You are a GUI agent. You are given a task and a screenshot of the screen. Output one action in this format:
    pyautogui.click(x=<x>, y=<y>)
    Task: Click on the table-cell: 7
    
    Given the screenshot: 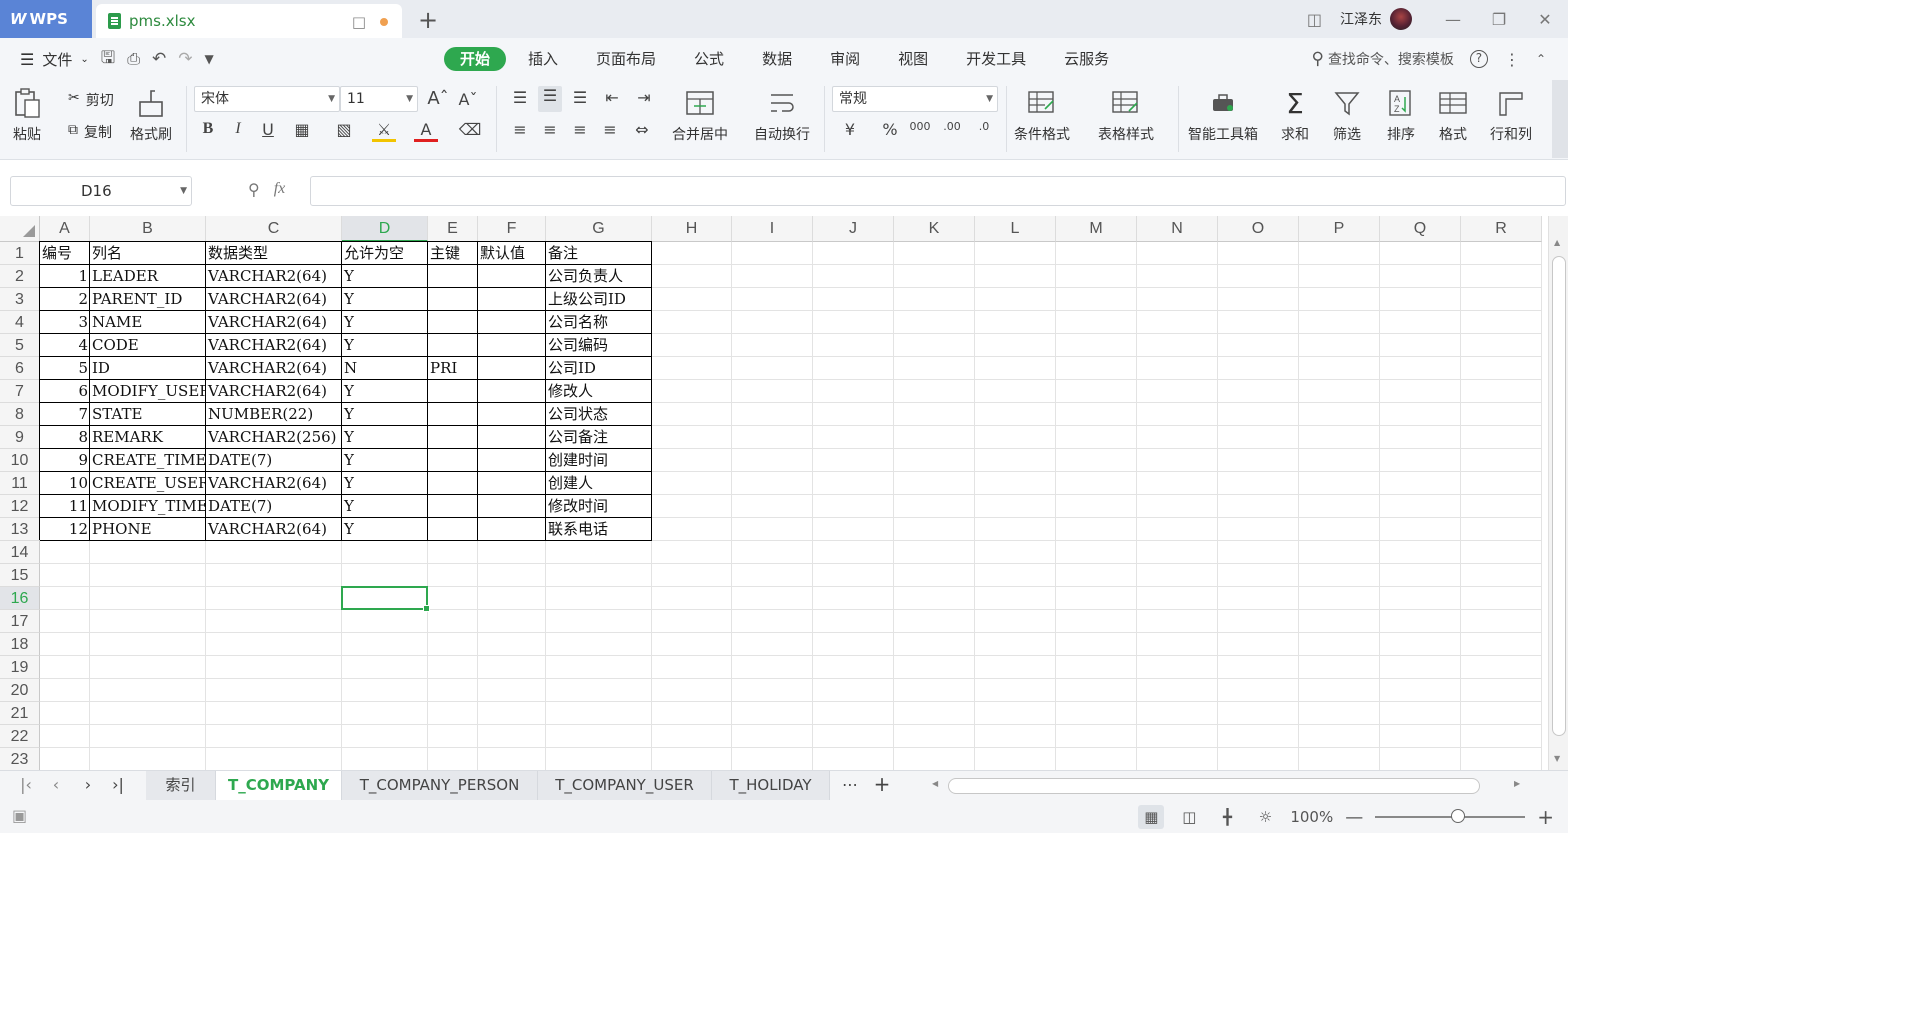 What is the action you would take?
    pyautogui.click(x=65, y=414)
    